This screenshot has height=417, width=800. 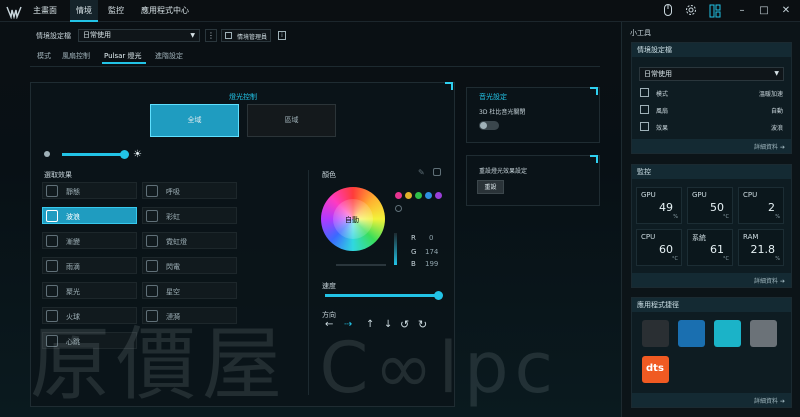 I want to click on profile-row-value: 波浪, so click(x=776, y=128).